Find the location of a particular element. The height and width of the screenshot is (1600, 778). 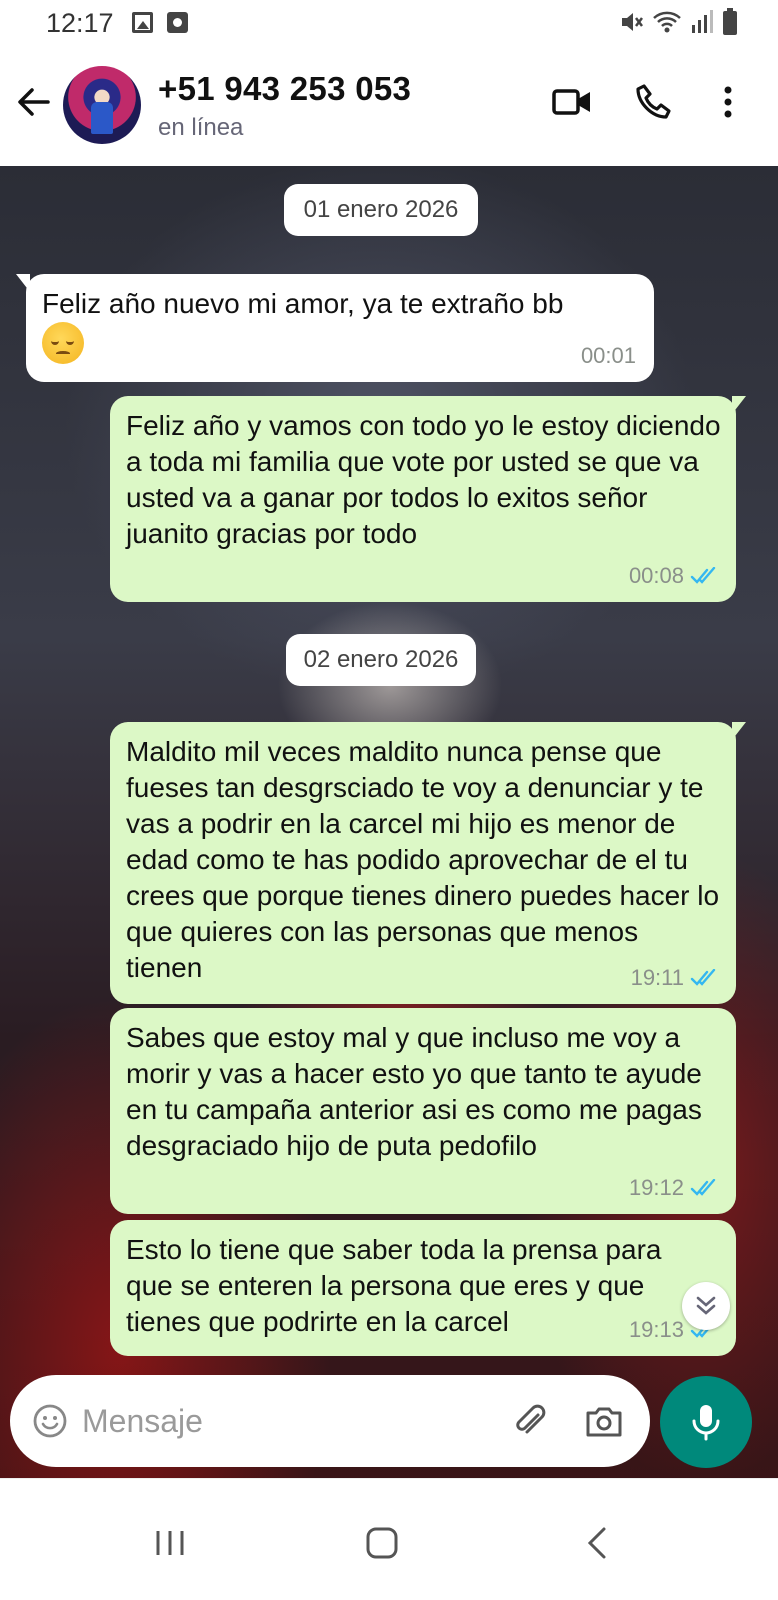

scroll-down-icon is located at coordinates (706, 1305).